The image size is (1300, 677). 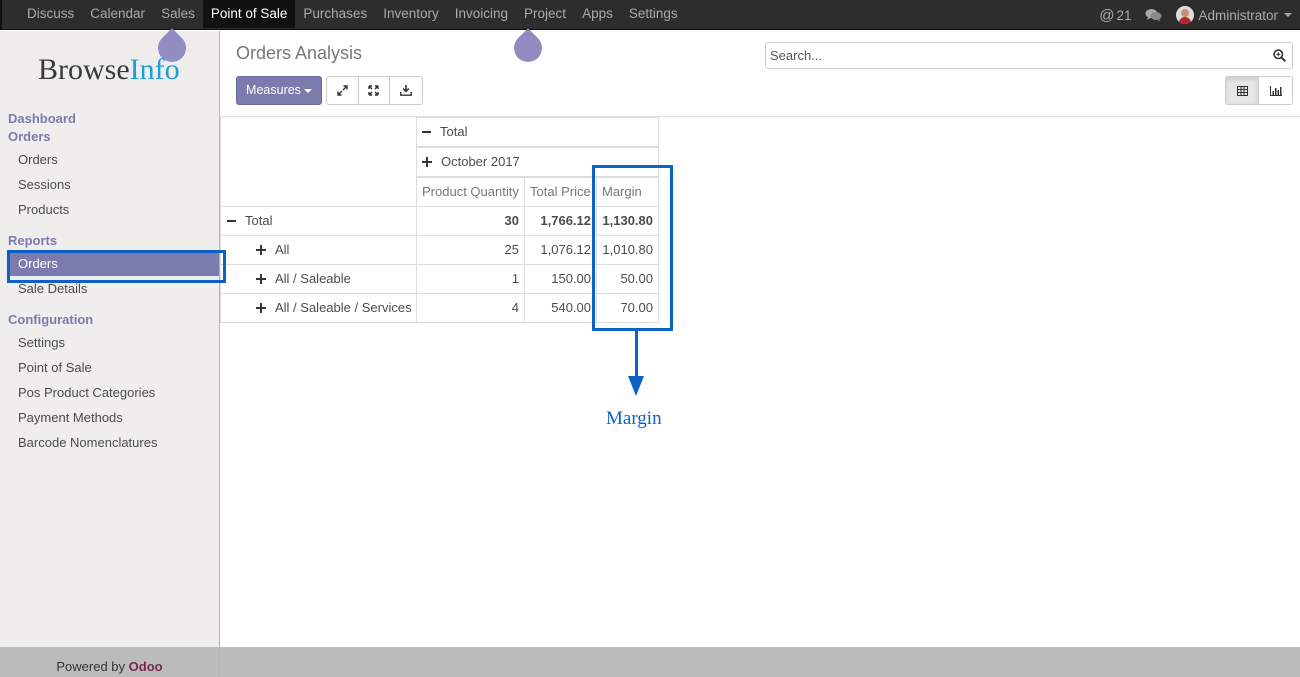 I want to click on row-header-total: Total, so click(x=318, y=221).